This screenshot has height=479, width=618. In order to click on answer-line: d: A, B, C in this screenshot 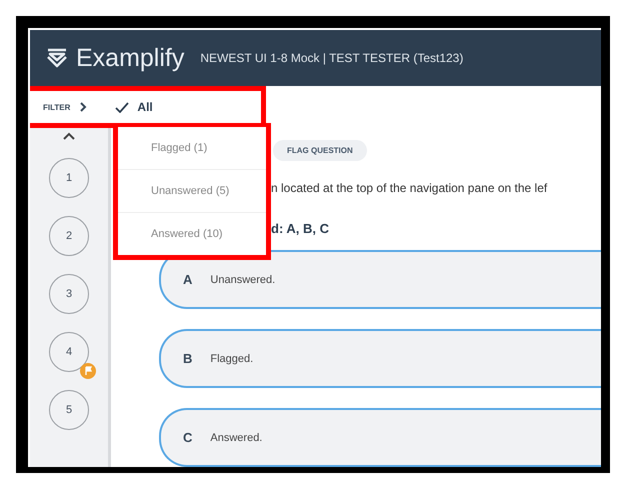, I will do `click(300, 228)`.